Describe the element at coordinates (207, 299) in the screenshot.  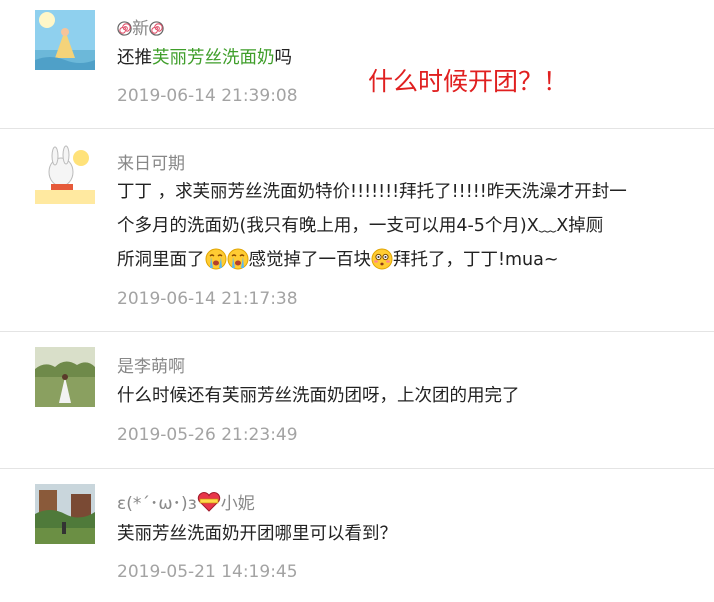
I see `comment-date: 2019-06-14 21:17:38` at that location.